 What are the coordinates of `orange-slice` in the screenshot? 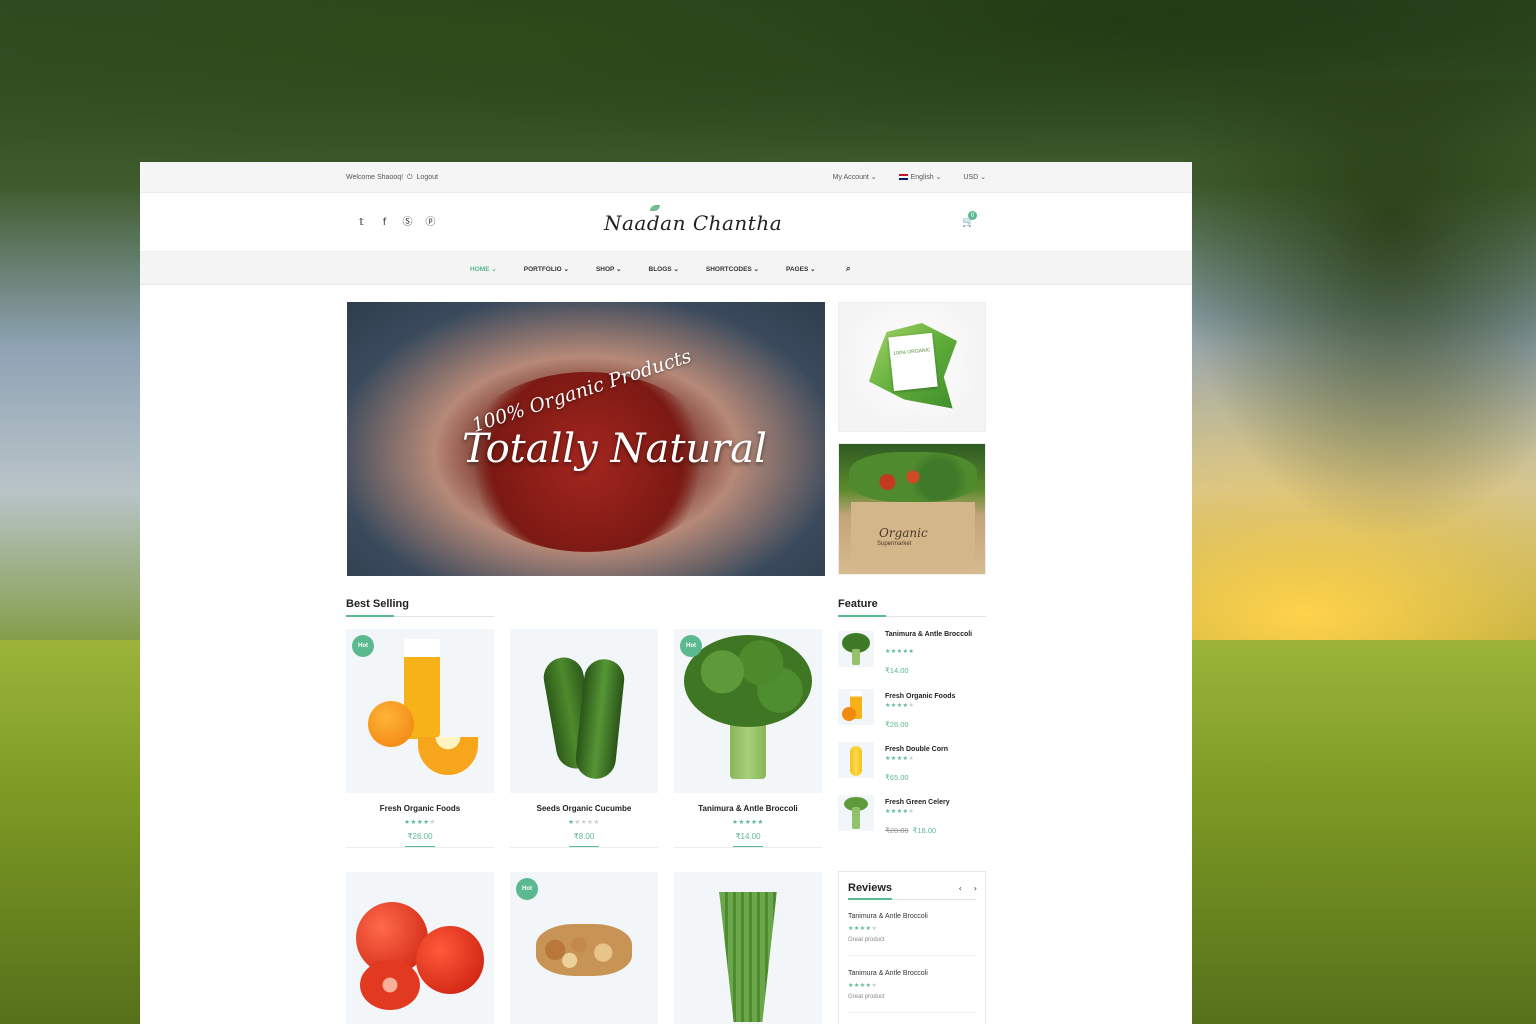 It's located at (448, 756).